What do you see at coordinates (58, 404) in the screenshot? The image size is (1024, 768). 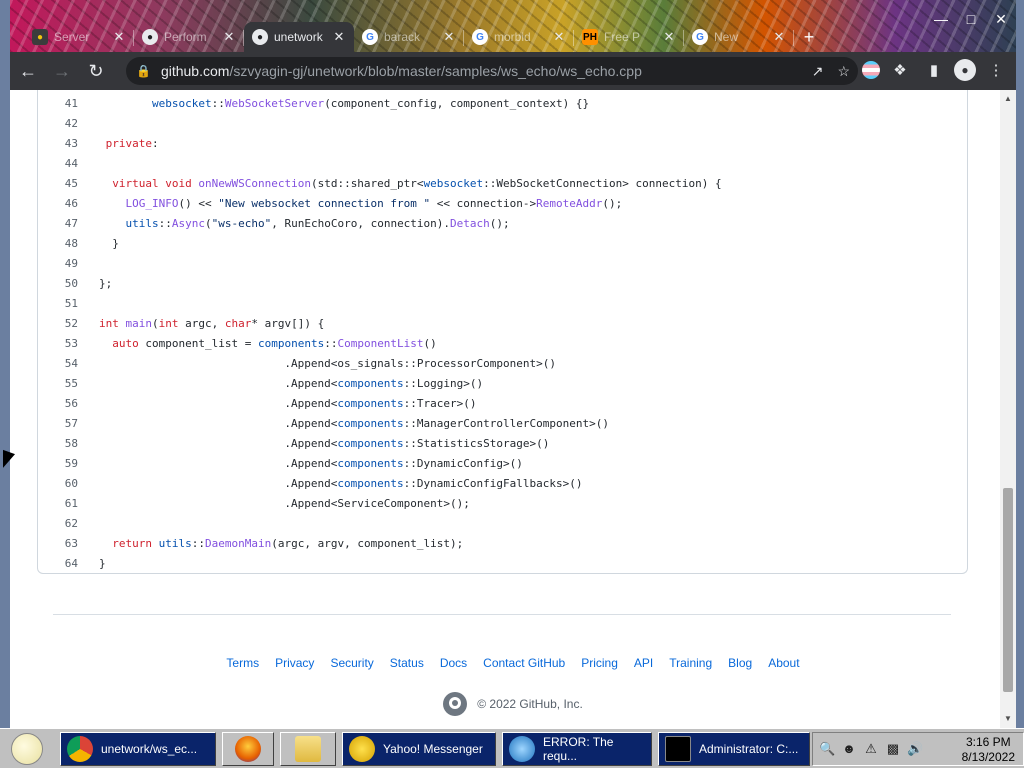 I see `line-number: 56` at bounding box center [58, 404].